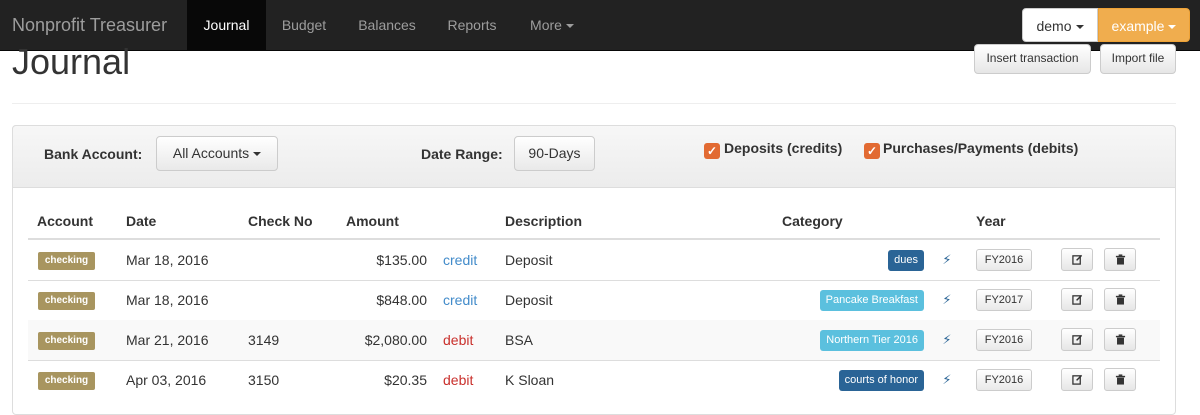 The height and width of the screenshot is (415, 1200). What do you see at coordinates (1138, 59) in the screenshot?
I see `import-file-button: Import file` at bounding box center [1138, 59].